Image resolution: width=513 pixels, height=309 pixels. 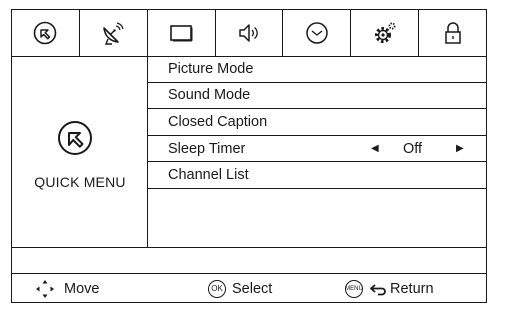 I want to click on move-hint: Move, so click(x=66, y=288).